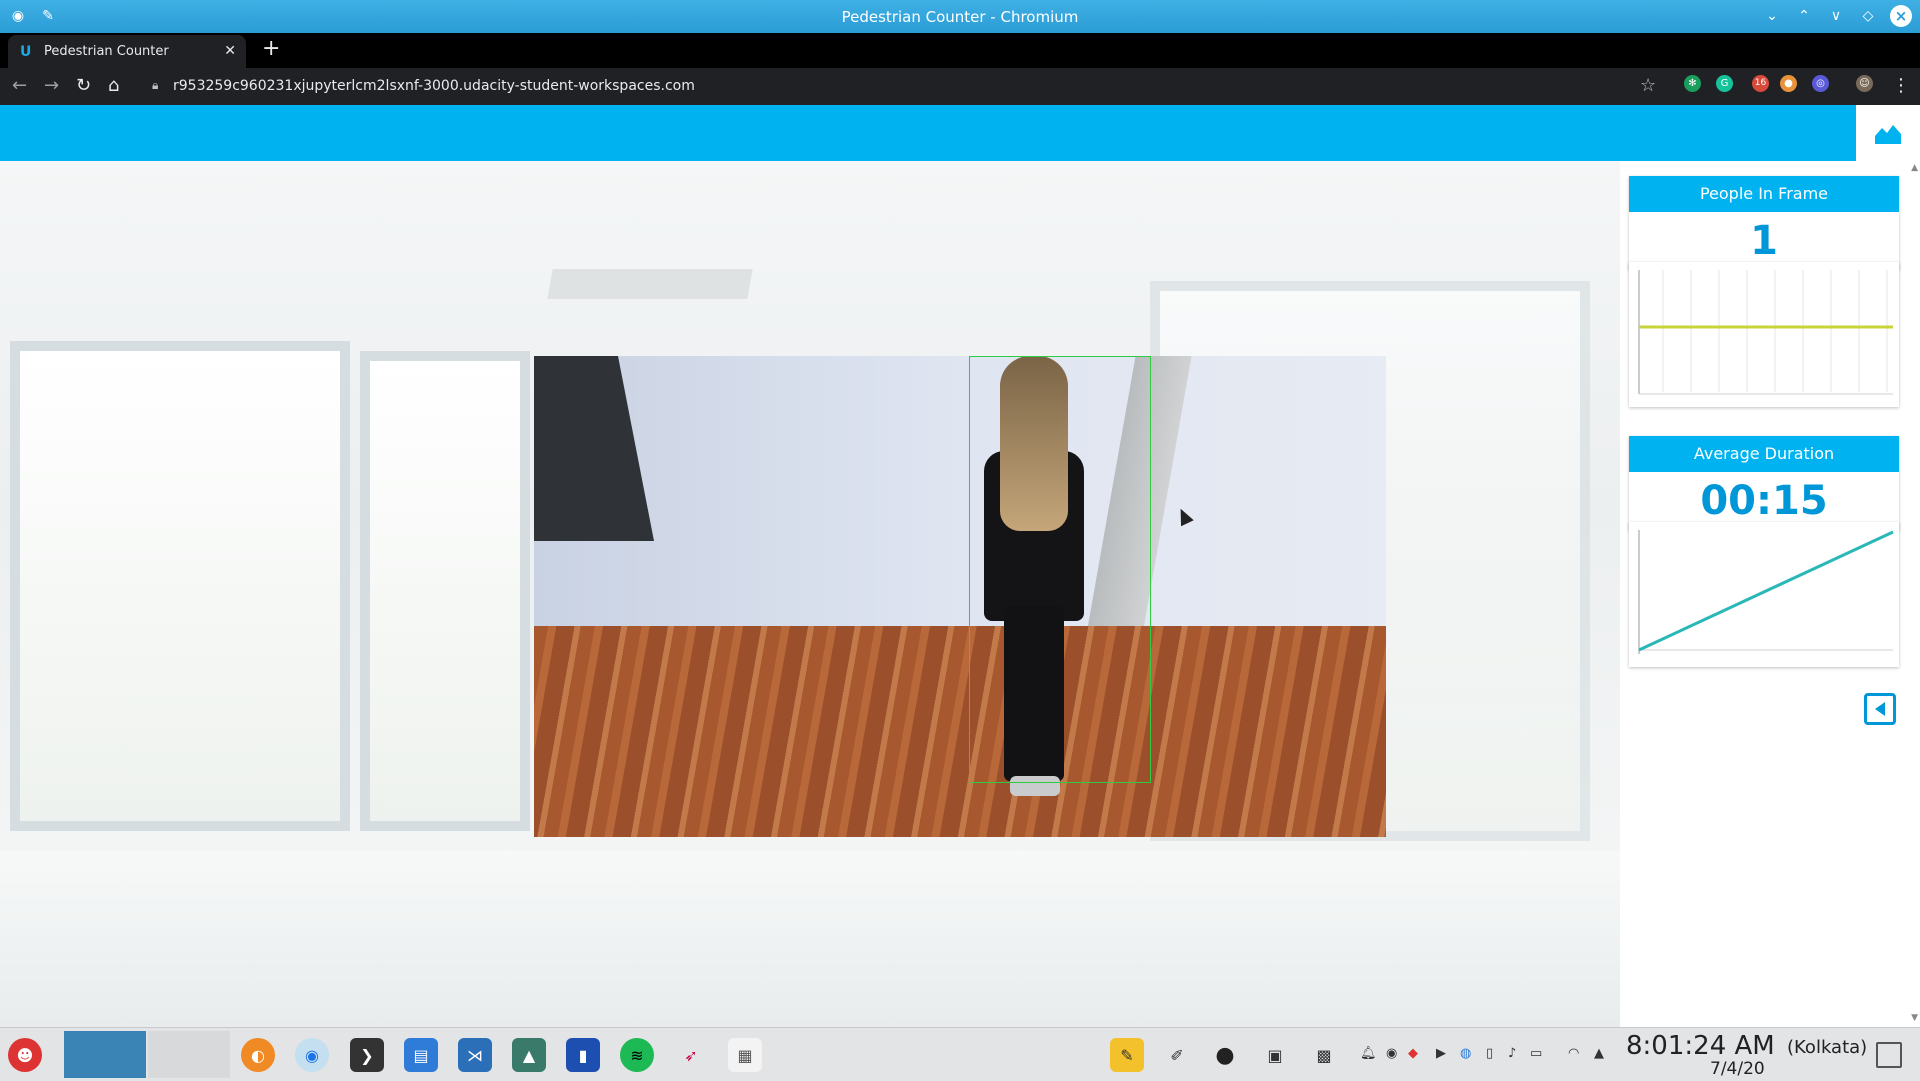 This screenshot has width=1920, height=1081. I want to click on app-menu-icon: ☻, so click(25, 1055).